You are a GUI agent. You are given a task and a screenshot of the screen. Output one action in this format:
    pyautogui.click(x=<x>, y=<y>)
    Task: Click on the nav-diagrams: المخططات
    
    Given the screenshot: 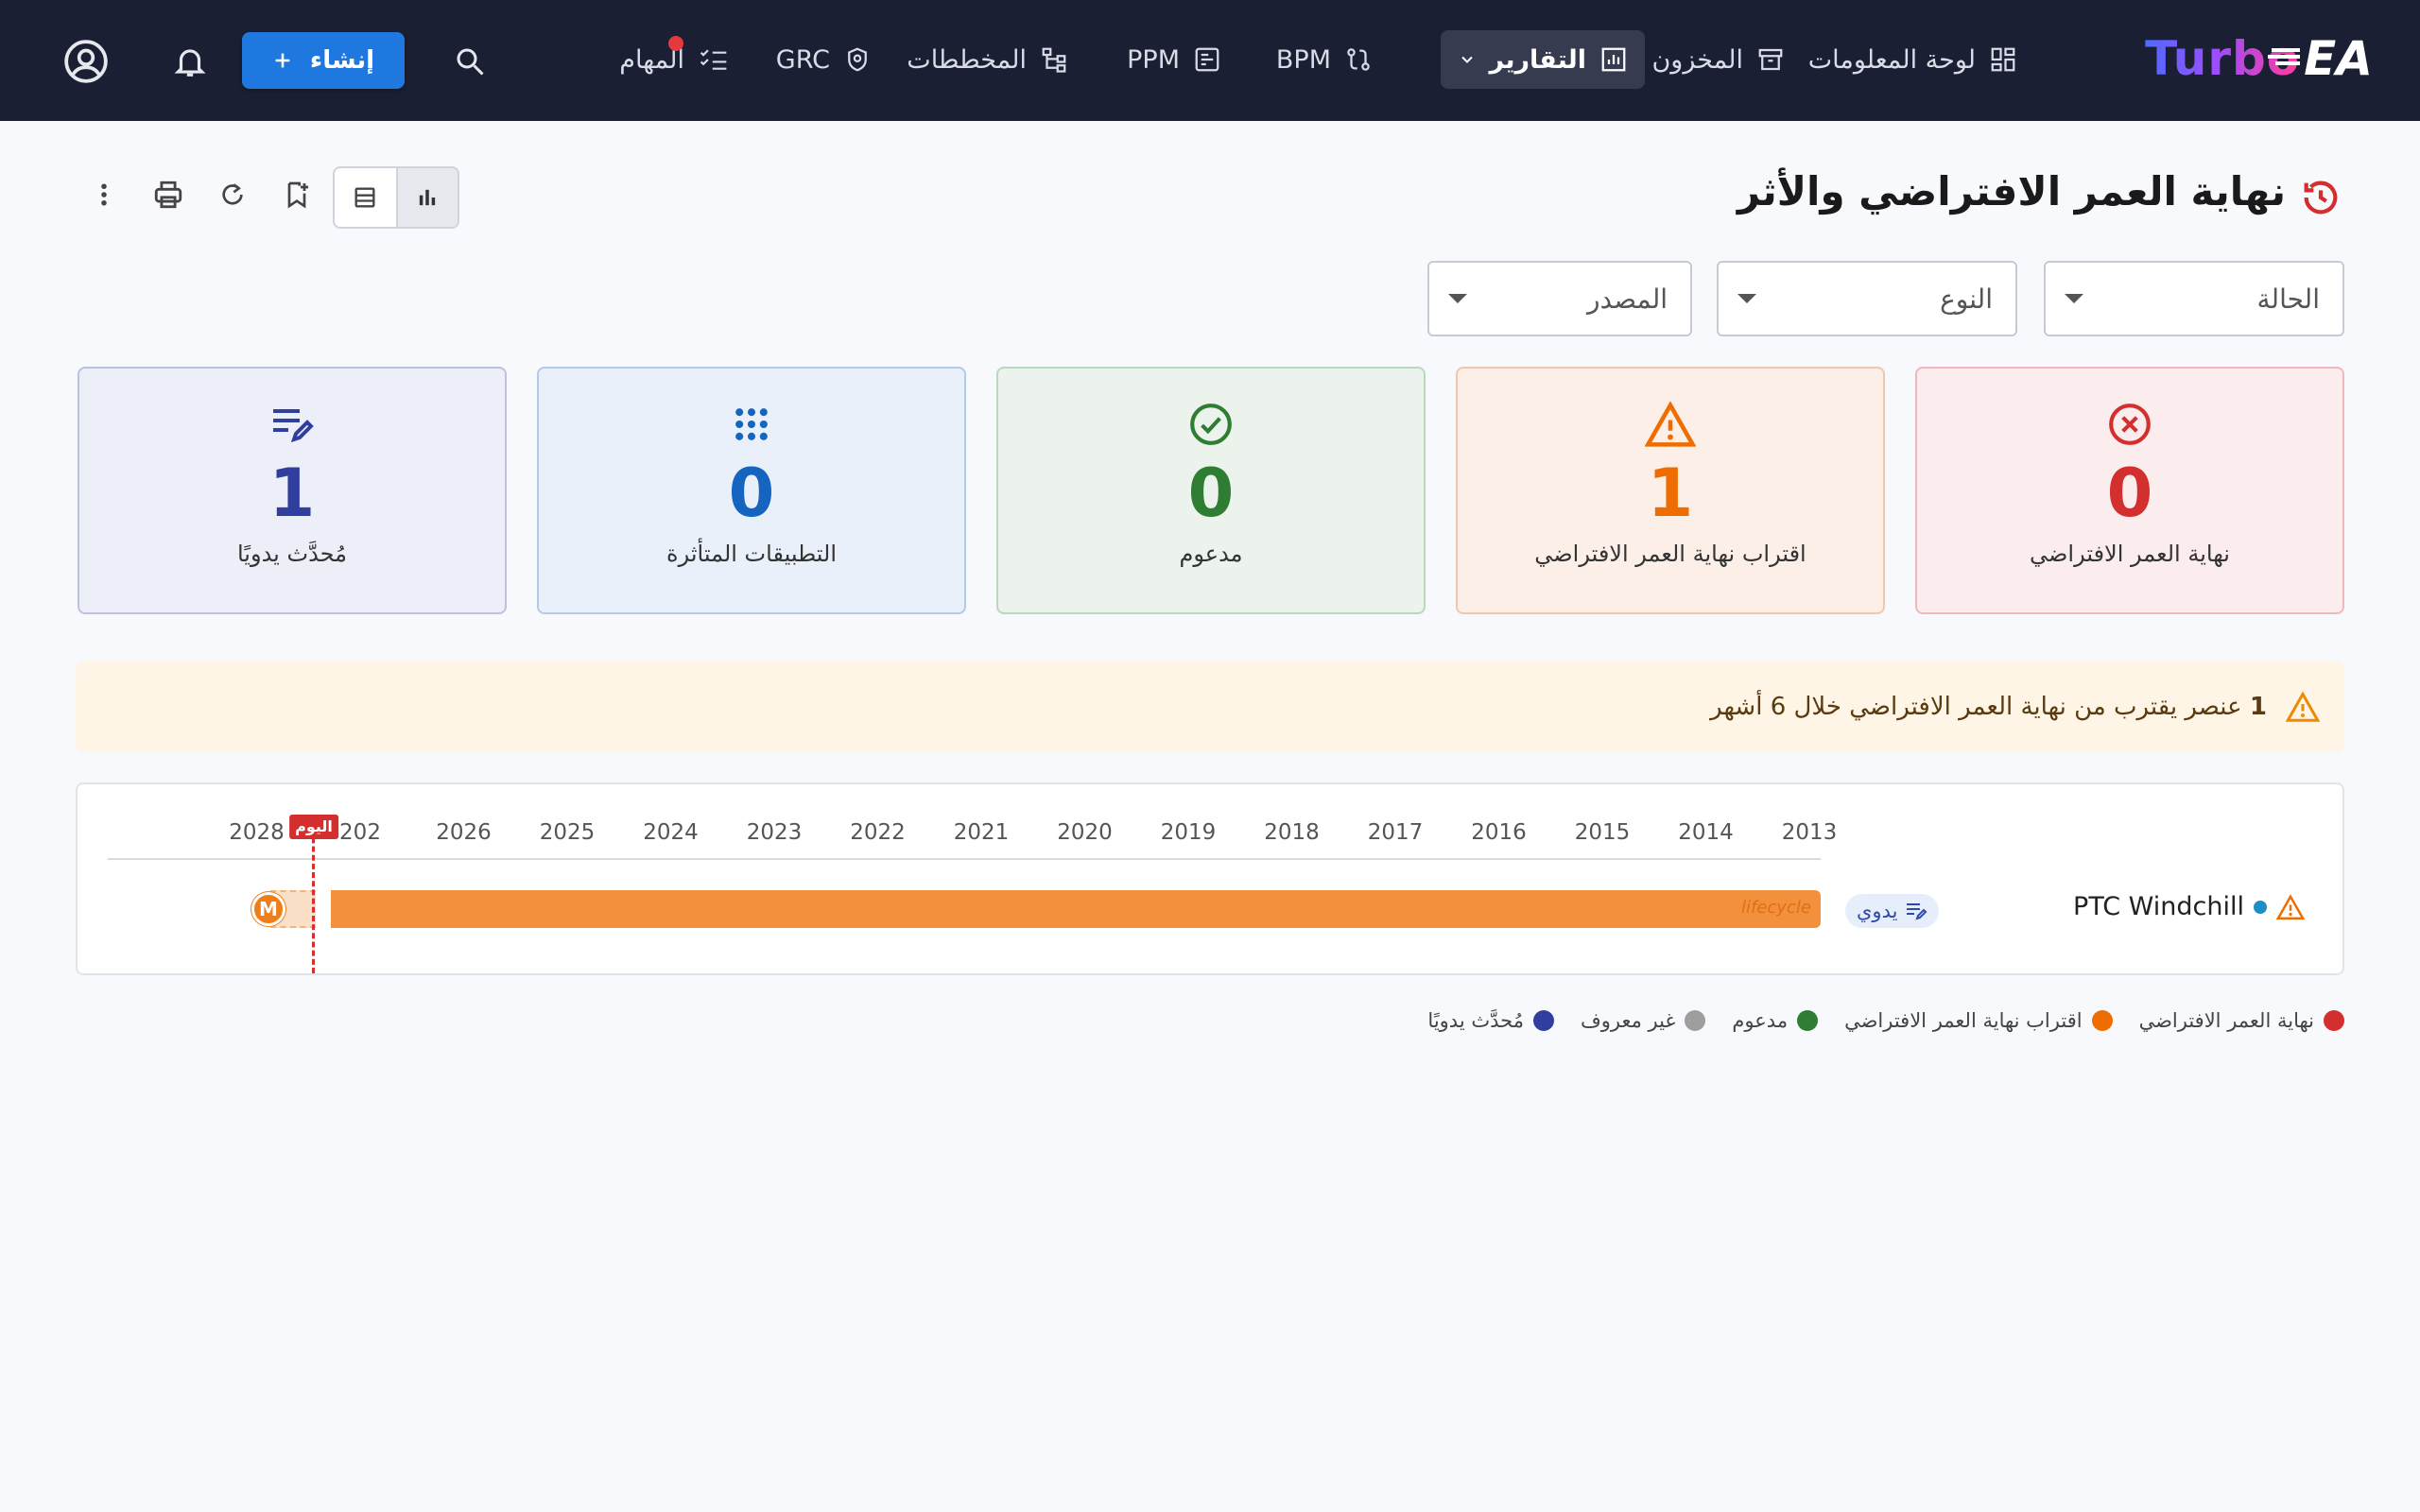 What is the action you would take?
    pyautogui.click(x=987, y=59)
    